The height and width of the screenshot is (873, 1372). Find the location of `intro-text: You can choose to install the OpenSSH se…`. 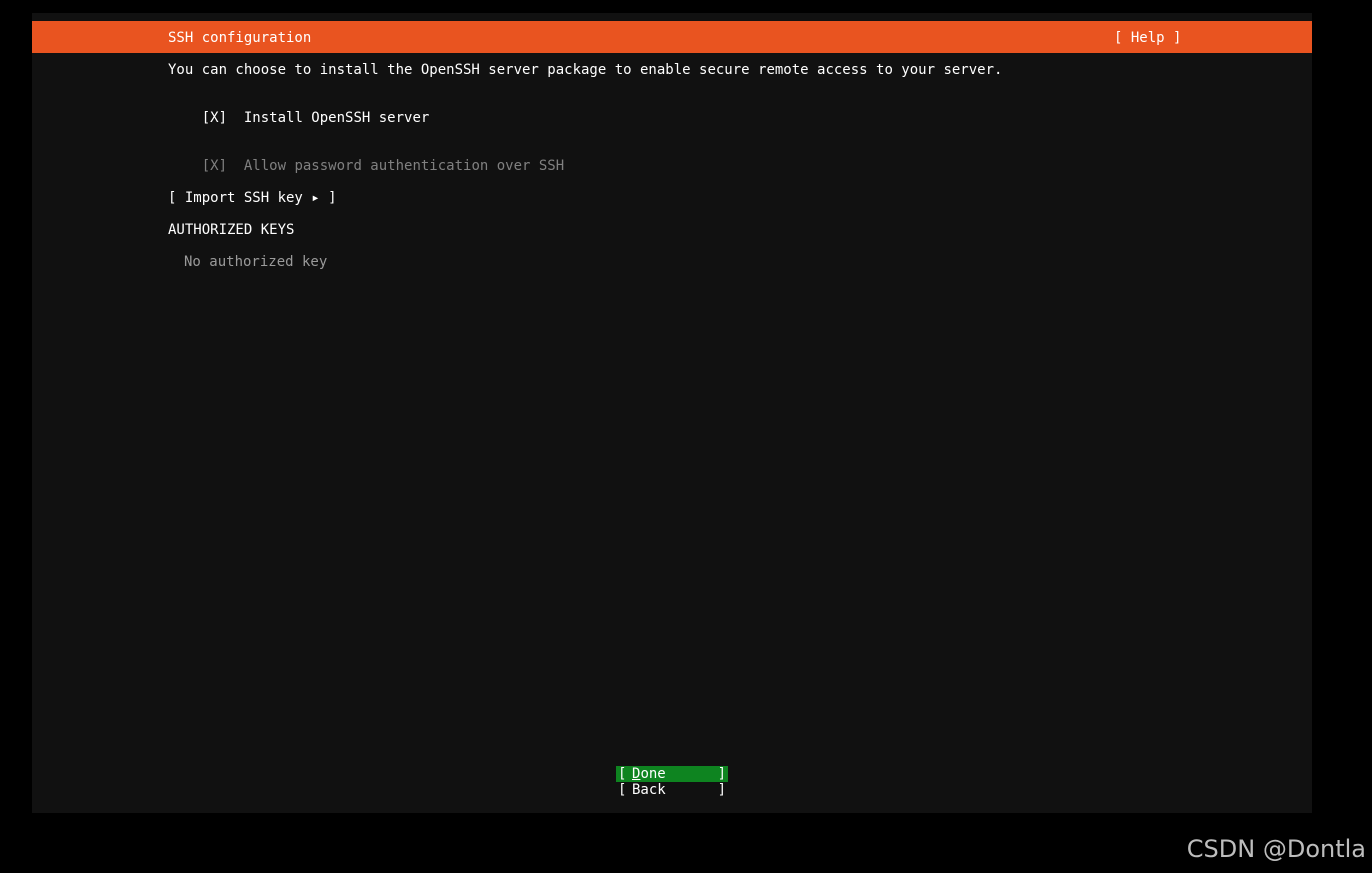

intro-text: You can choose to install the OpenSSH se… is located at coordinates (585, 70).